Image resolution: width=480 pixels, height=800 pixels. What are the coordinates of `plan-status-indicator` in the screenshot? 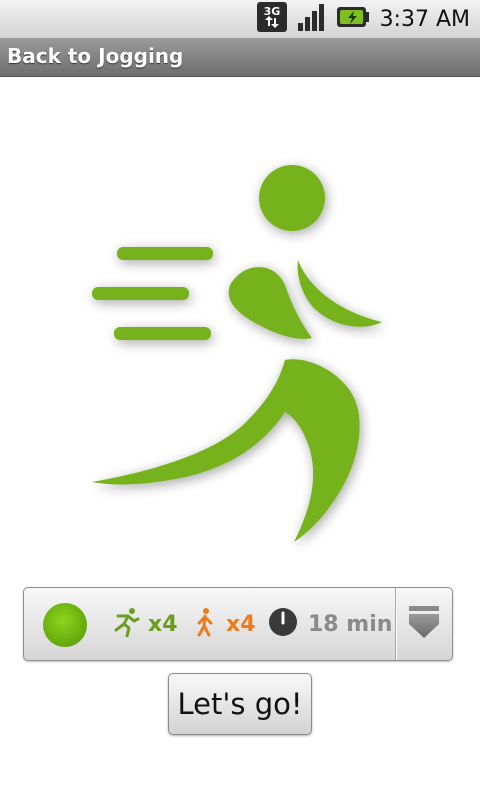 It's located at (65, 625).